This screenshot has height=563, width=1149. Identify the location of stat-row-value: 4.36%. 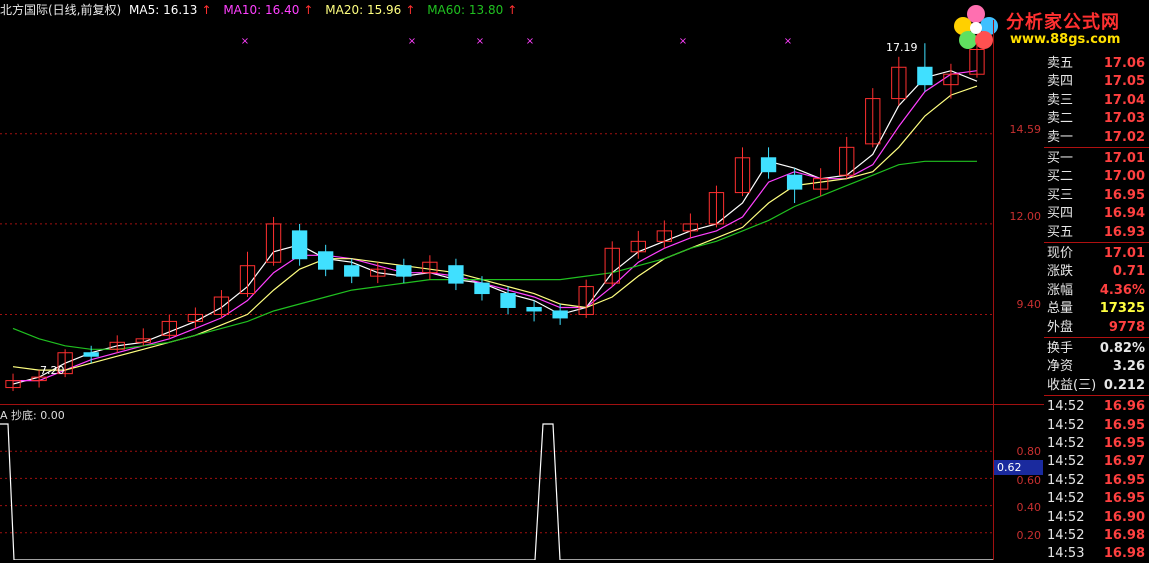
(1122, 290).